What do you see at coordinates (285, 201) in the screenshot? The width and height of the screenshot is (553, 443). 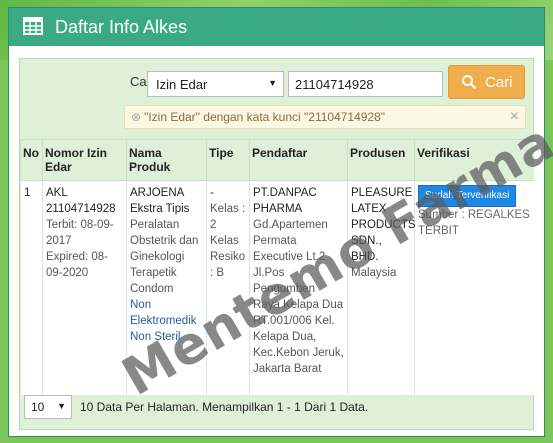 I see `pendaftar-name: PT.DANPAC PHARMA` at bounding box center [285, 201].